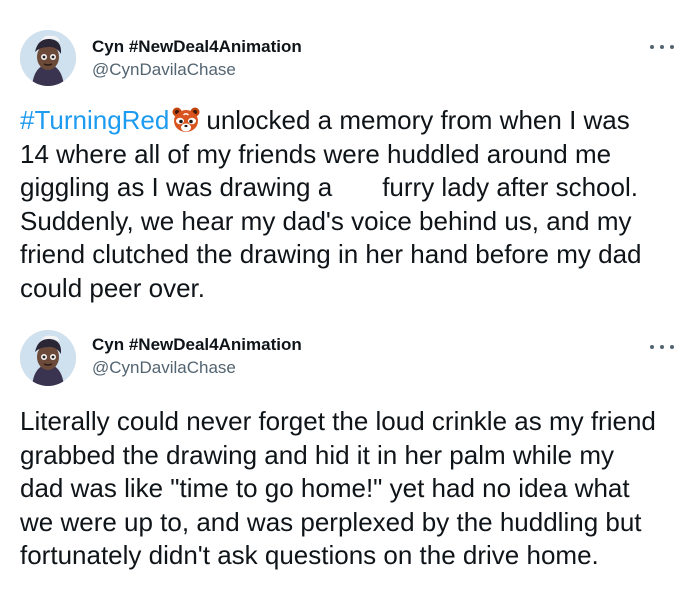 The height and width of the screenshot is (610, 700). Describe the element at coordinates (176, 187) in the screenshot. I see `tweet-text-segment: giggling as I was drawing a` at that location.